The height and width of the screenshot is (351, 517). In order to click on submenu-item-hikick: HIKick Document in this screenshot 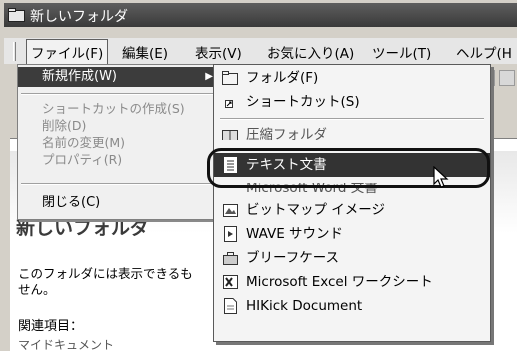, I will do `click(352, 306)`.